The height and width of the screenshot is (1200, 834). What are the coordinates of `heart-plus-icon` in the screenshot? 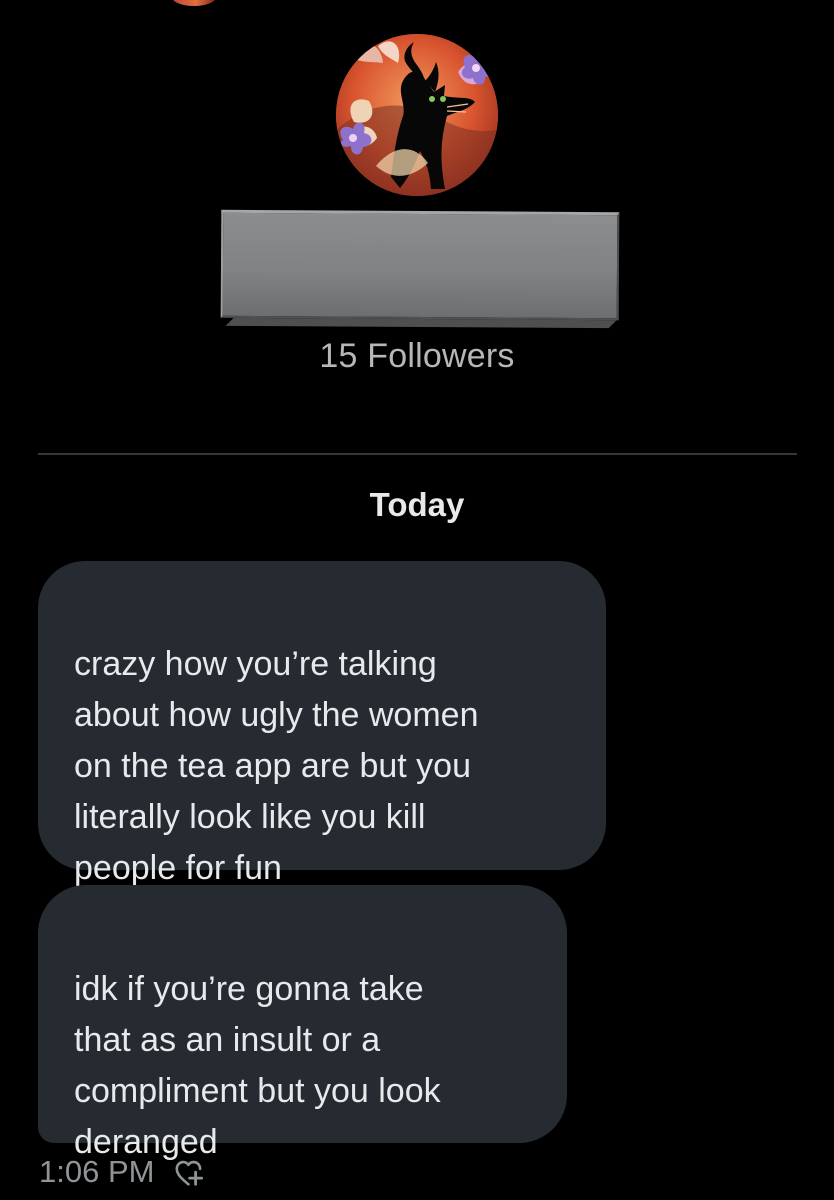 It's located at (189, 1173).